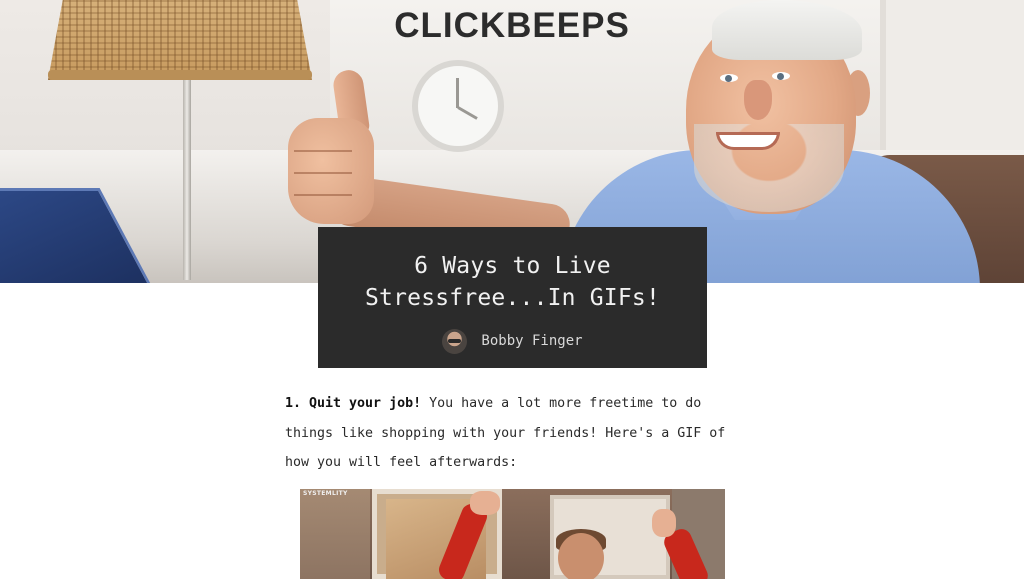 The image size is (1024, 579). I want to click on article-gif: SYSTEMLITY, so click(512, 534).